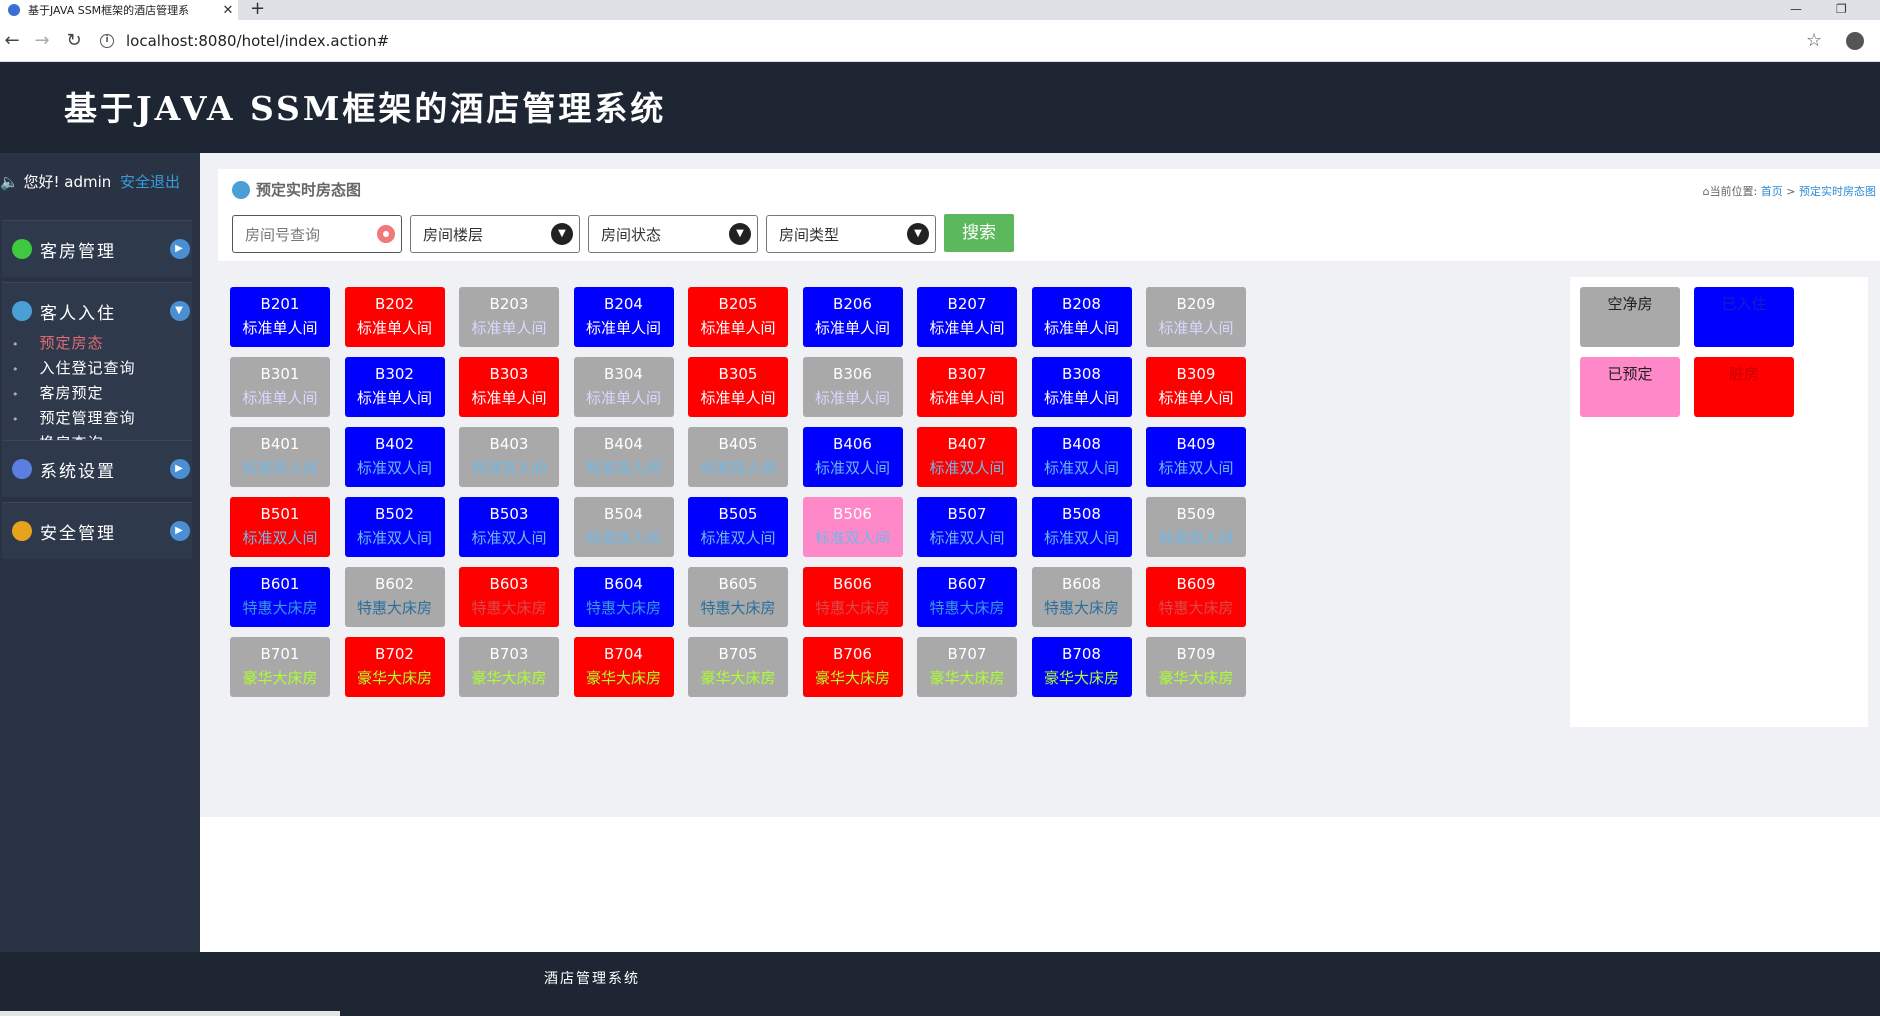  Describe the element at coordinates (738, 457) in the screenshot. I see `room-card: B405 标准双人间` at that location.